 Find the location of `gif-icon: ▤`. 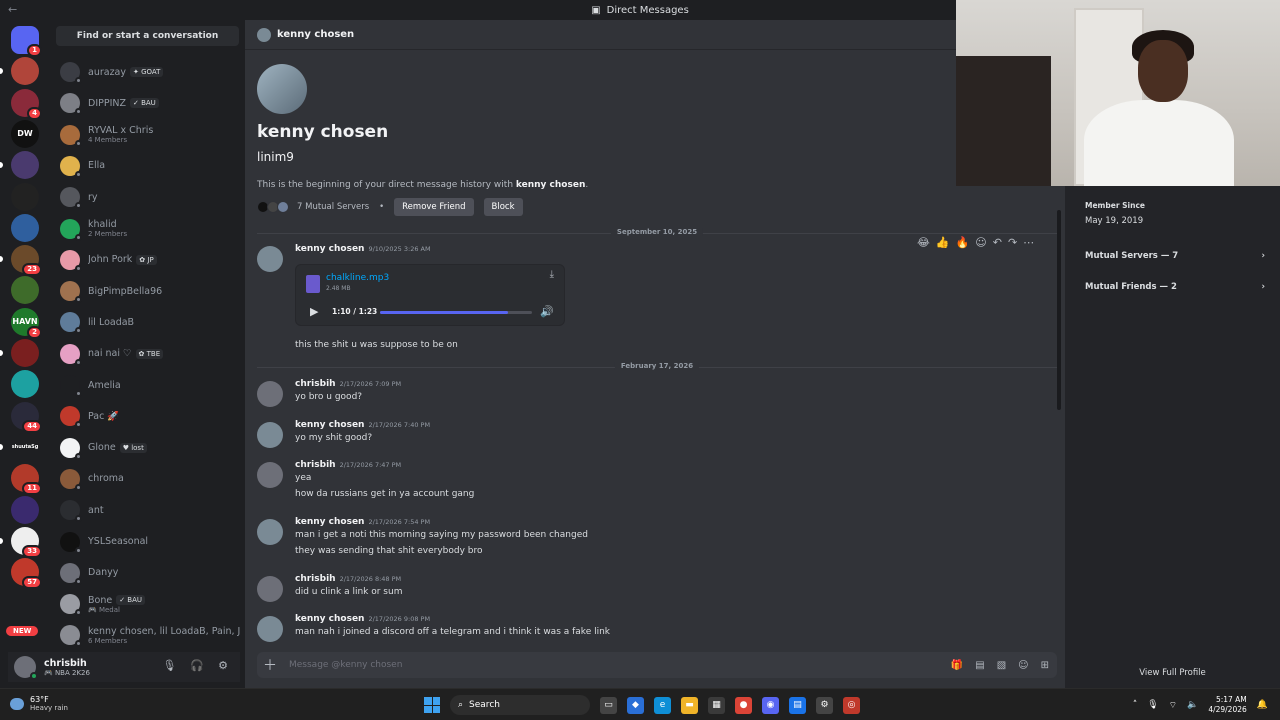

gif-icon: ▤ is located at coordinates (979, 665).